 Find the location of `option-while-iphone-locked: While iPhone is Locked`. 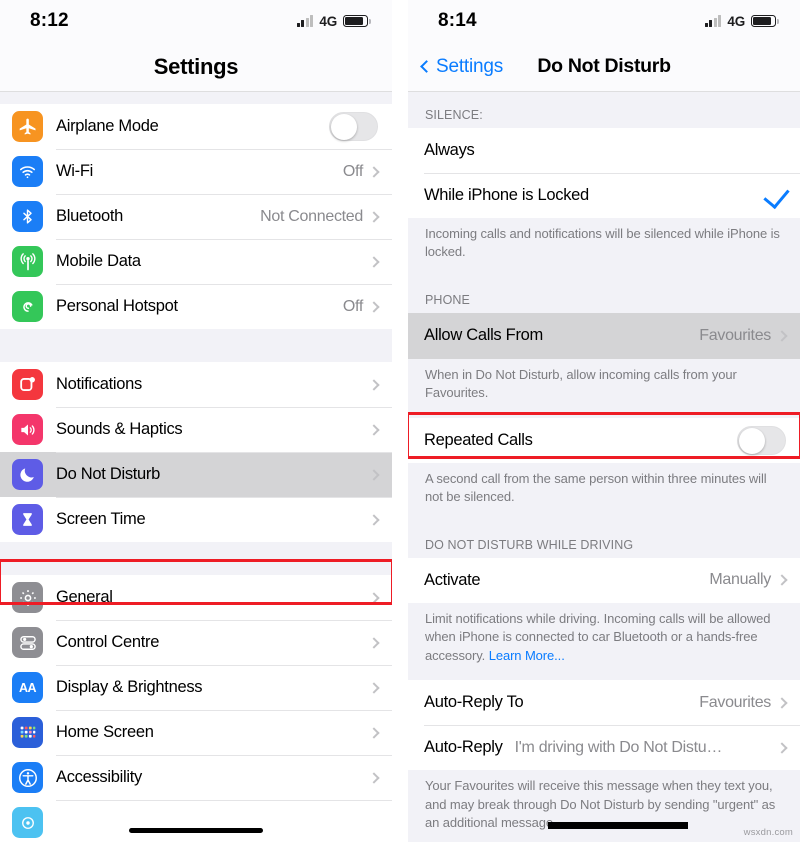

option-while-iphone-locked: While iPhone is Locked is located at coordinates (604, 195).